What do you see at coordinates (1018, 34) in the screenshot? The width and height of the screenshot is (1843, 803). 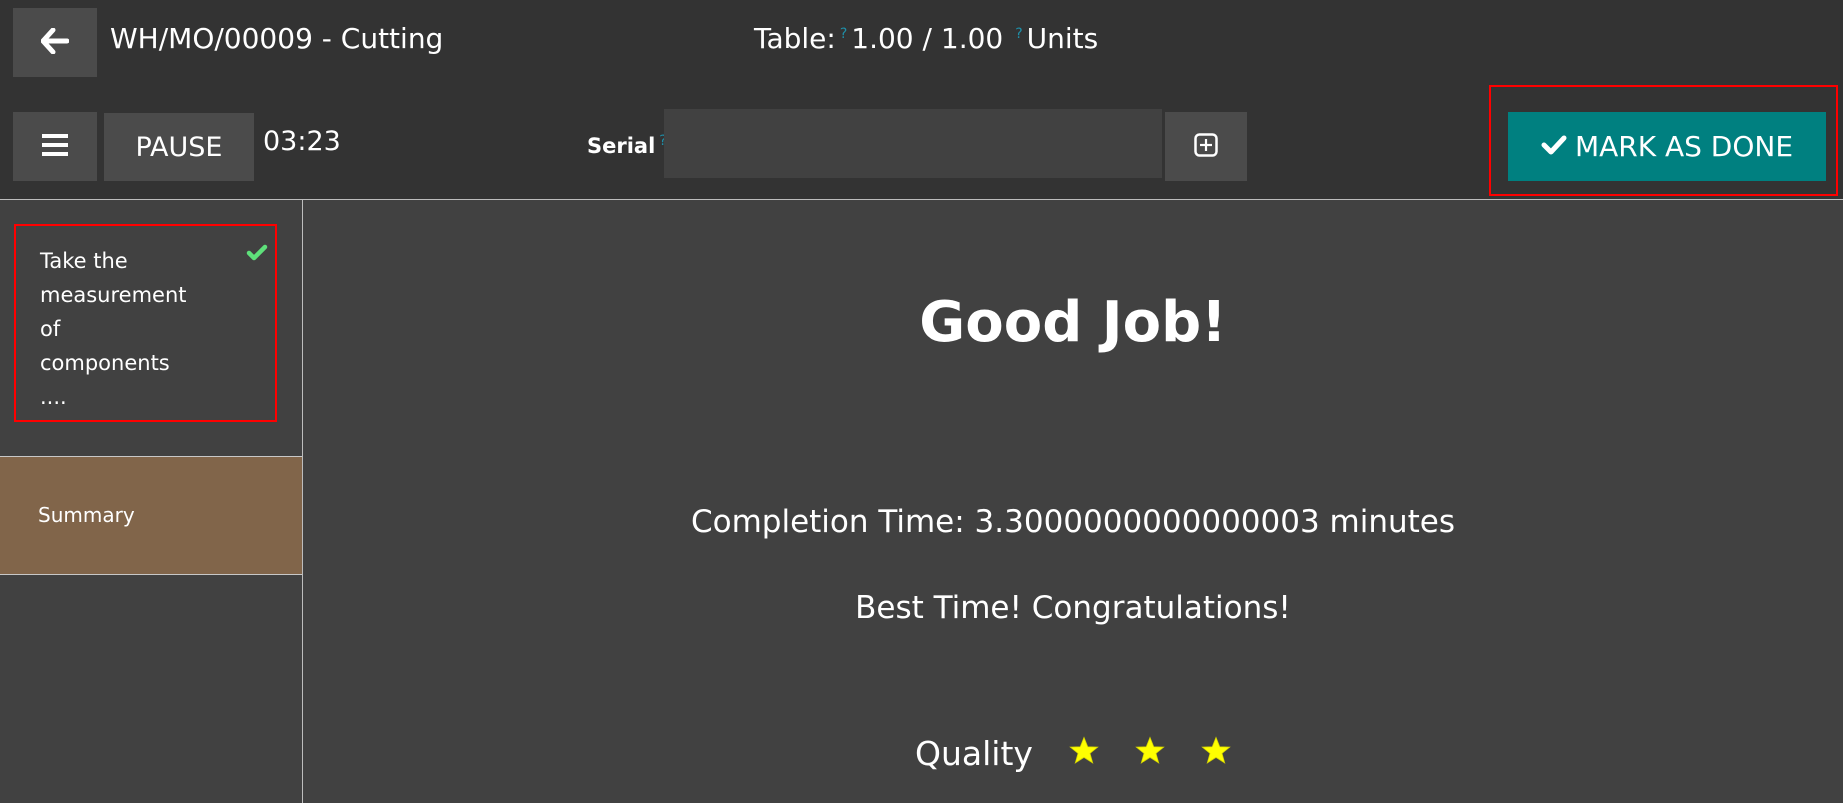 I see `uom-help-icon: ?` at bounding box center [1018, 34].